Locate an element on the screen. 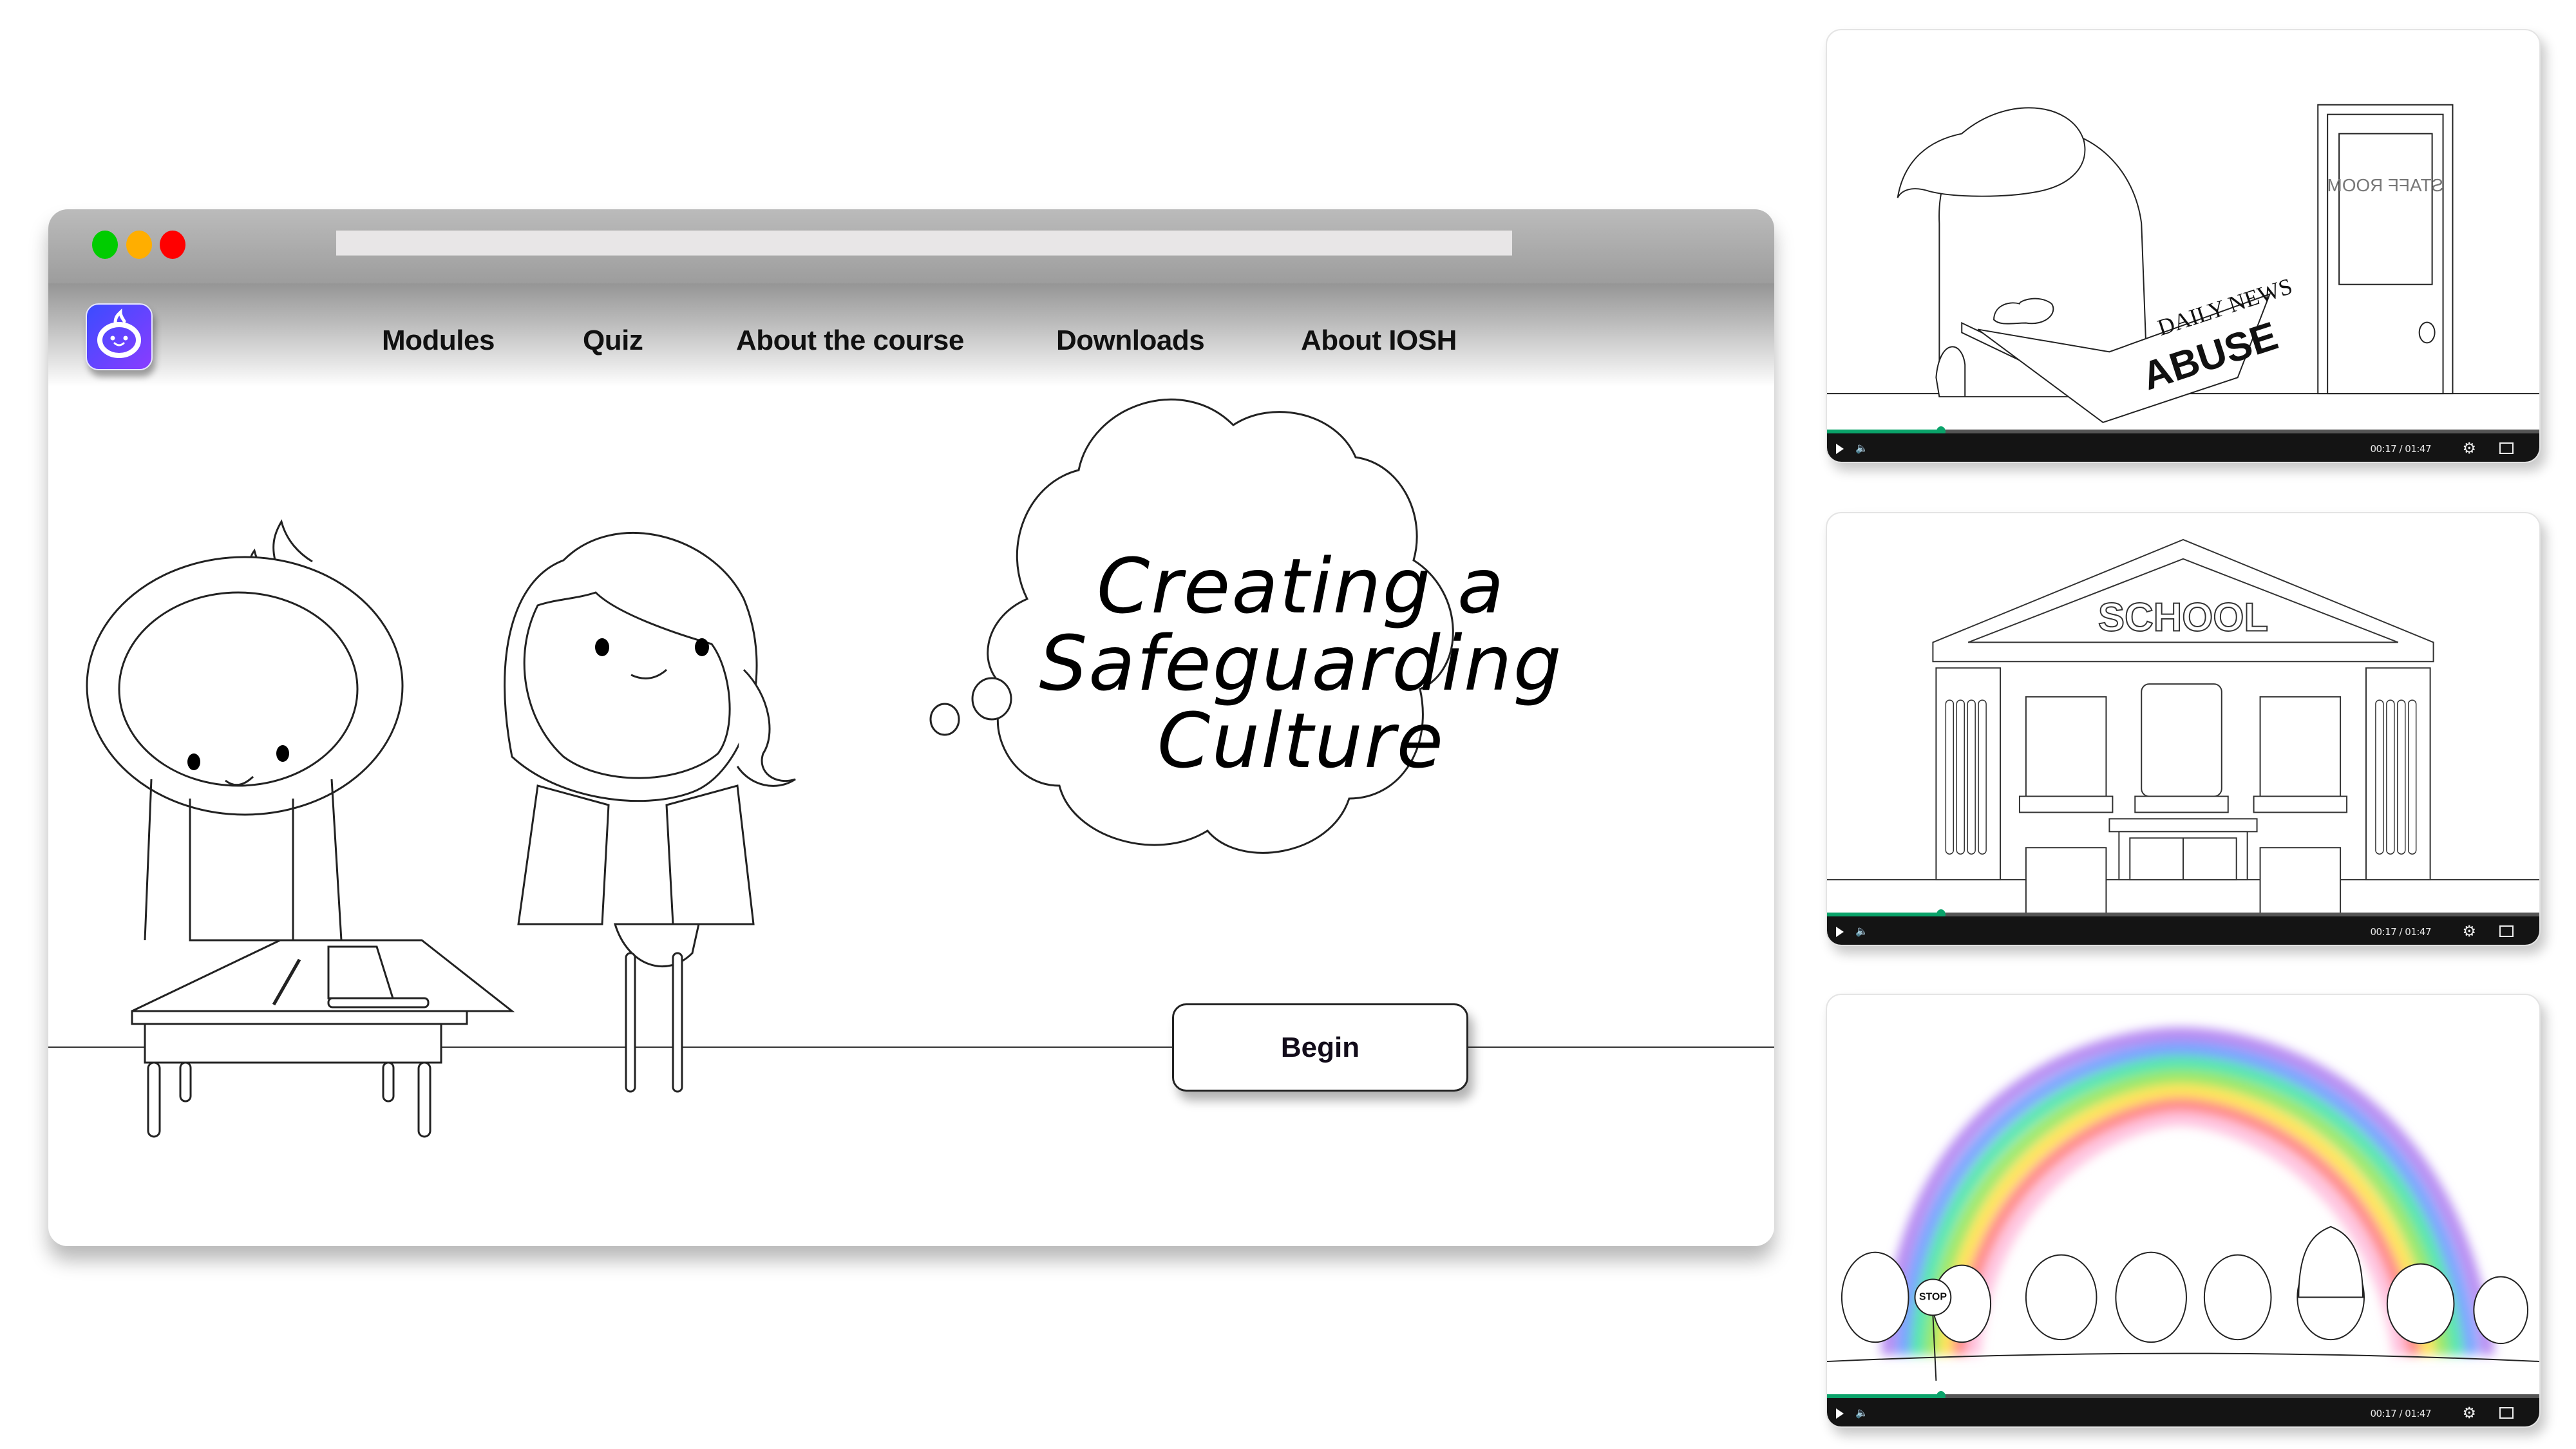 This screenshot has height=1449, width=2576. nav-modules: Modules is located at coordinates (438, 341).